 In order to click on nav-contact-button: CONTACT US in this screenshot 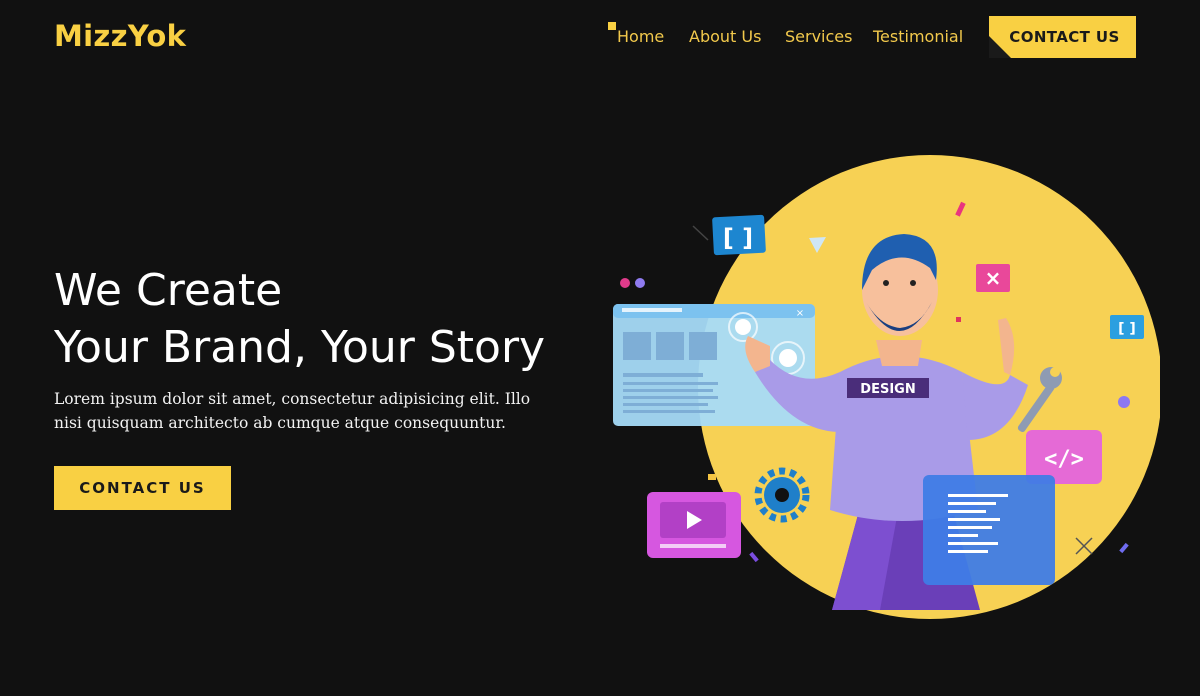, I will do `click(1062, 37)`.